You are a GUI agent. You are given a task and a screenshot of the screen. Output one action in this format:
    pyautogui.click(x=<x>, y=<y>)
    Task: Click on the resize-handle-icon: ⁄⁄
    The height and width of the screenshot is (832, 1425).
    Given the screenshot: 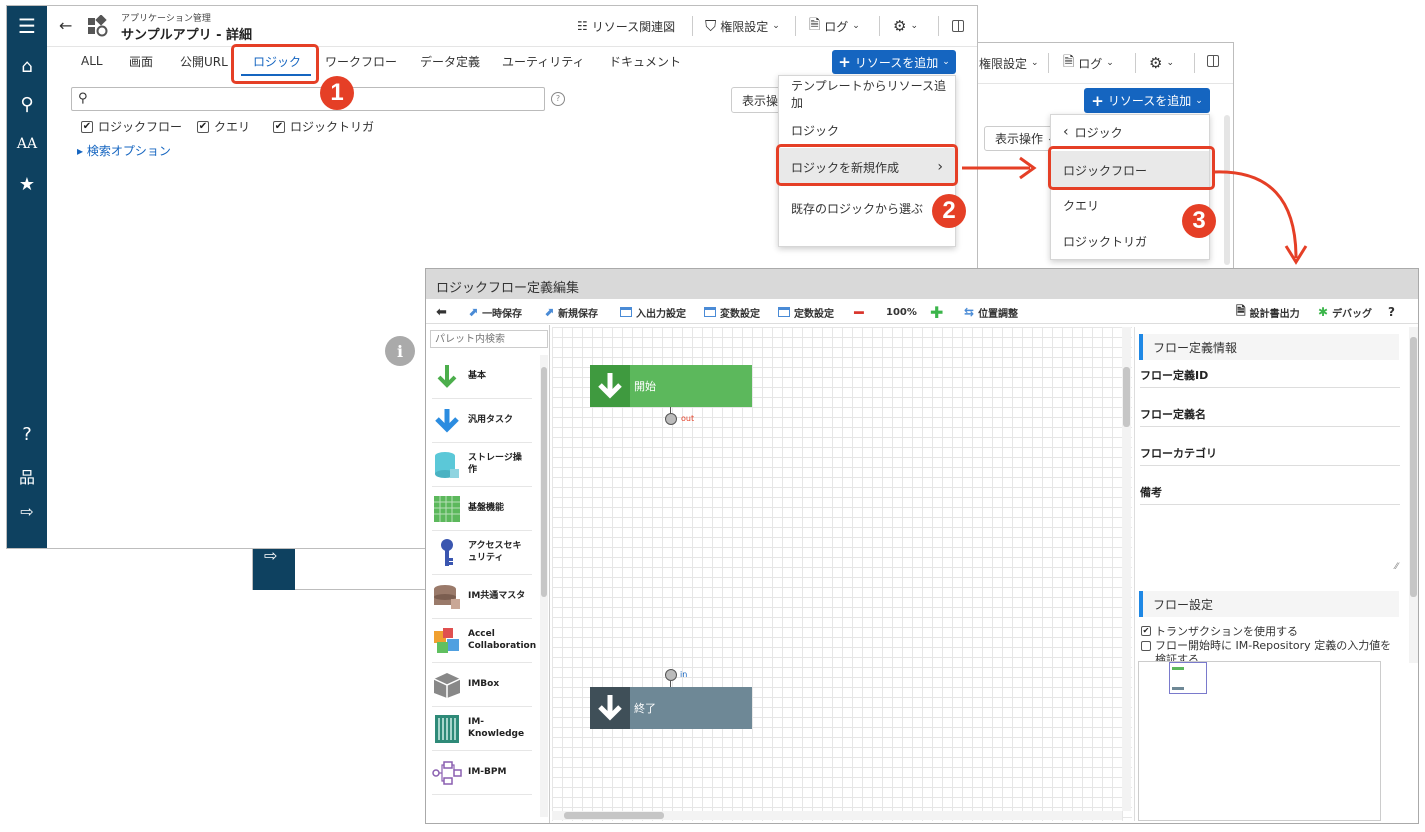 What is the action you would take?
    pyautogui.click(x=1396, y=567)
    